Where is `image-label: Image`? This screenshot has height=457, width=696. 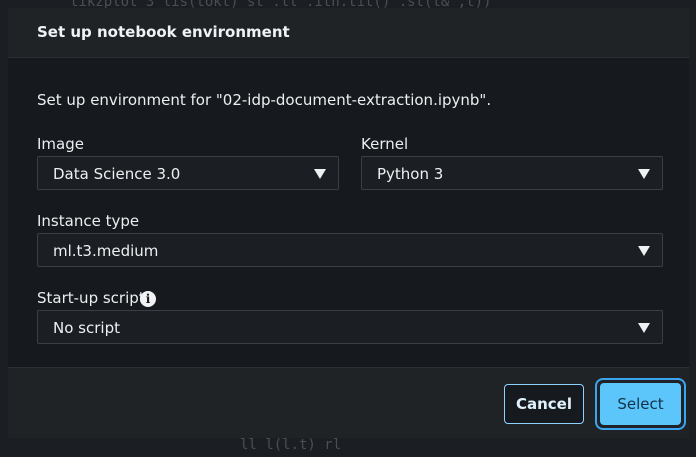
image-label: Image is located at coordinates (60, 144).